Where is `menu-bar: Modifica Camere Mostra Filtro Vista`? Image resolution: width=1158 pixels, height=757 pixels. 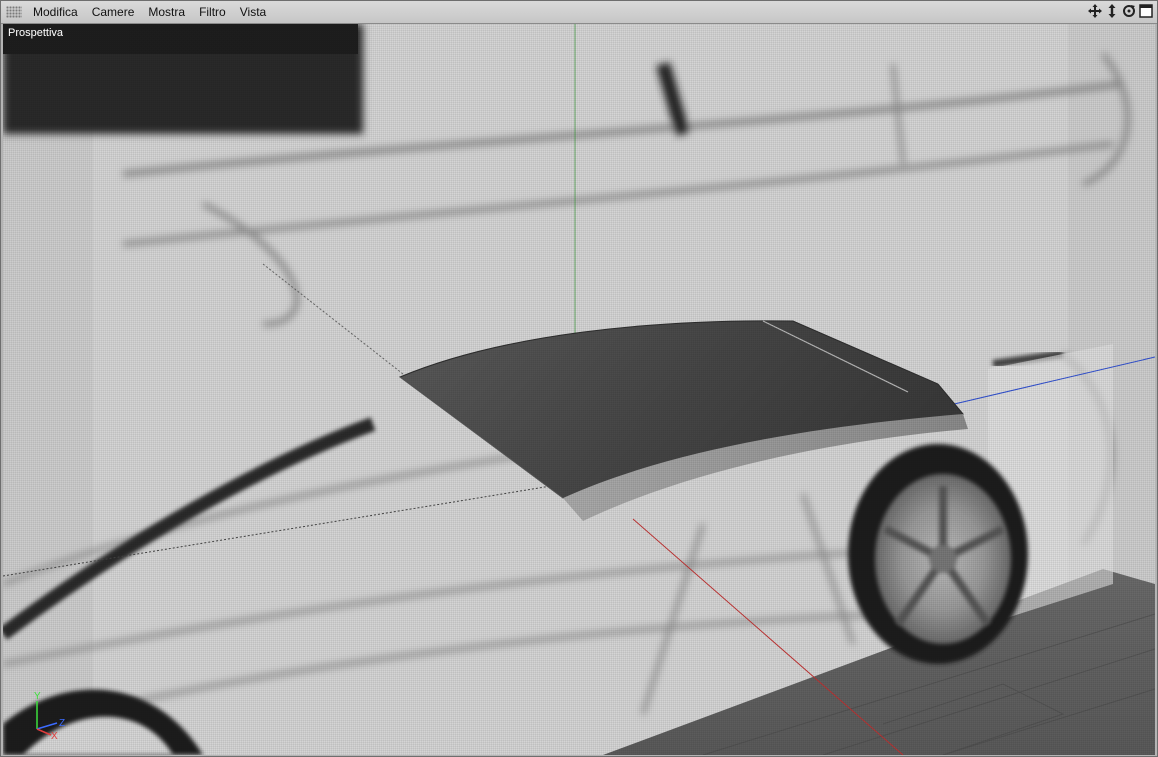 menu-bar: Modifica Camere Mostra Filtro Vista is located at coordinates (579, 12).